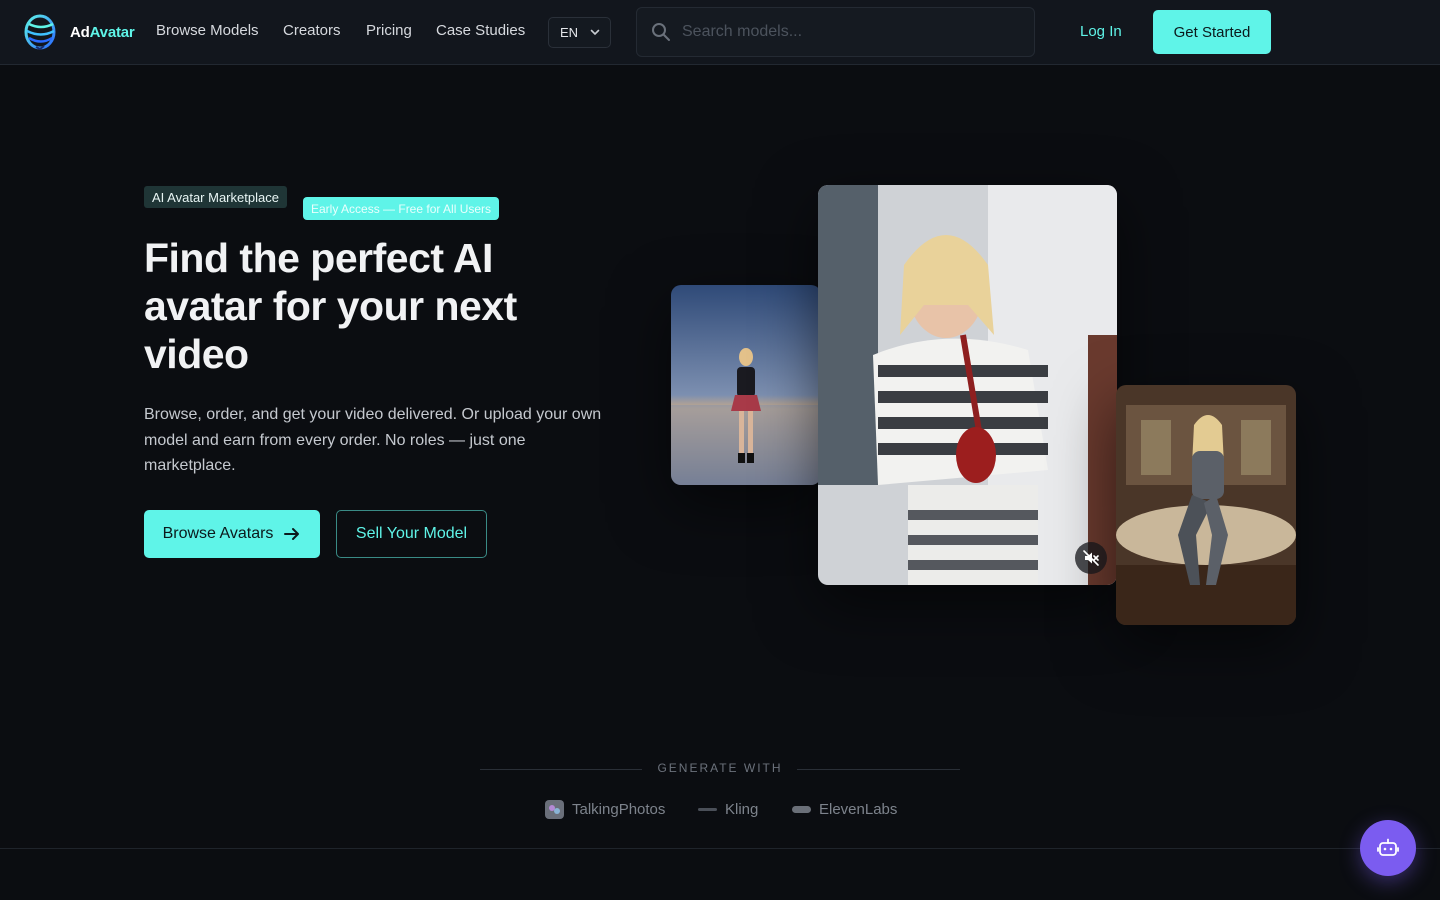  I want to click on search-box, so click(835, 32).